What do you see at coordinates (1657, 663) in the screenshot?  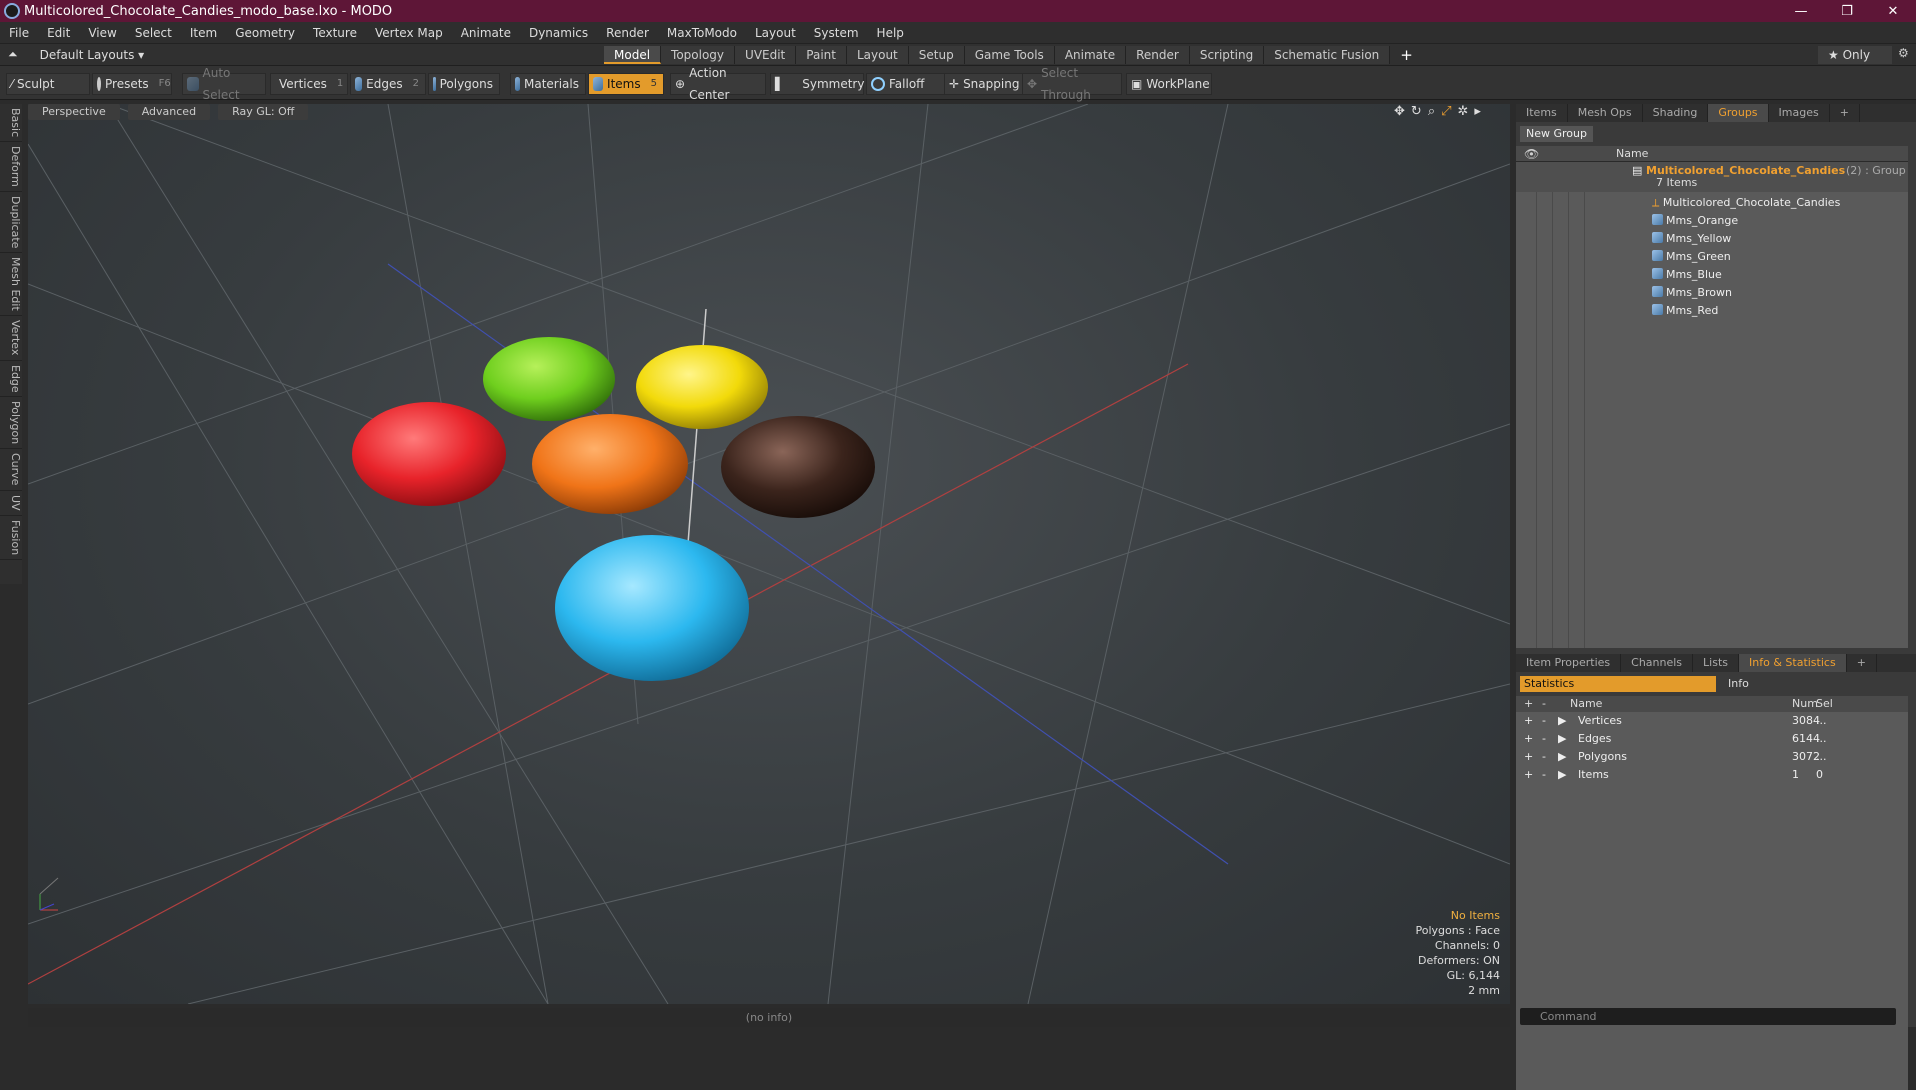 I see `tab-channels: Channels` at bounding box center [1657, 663].